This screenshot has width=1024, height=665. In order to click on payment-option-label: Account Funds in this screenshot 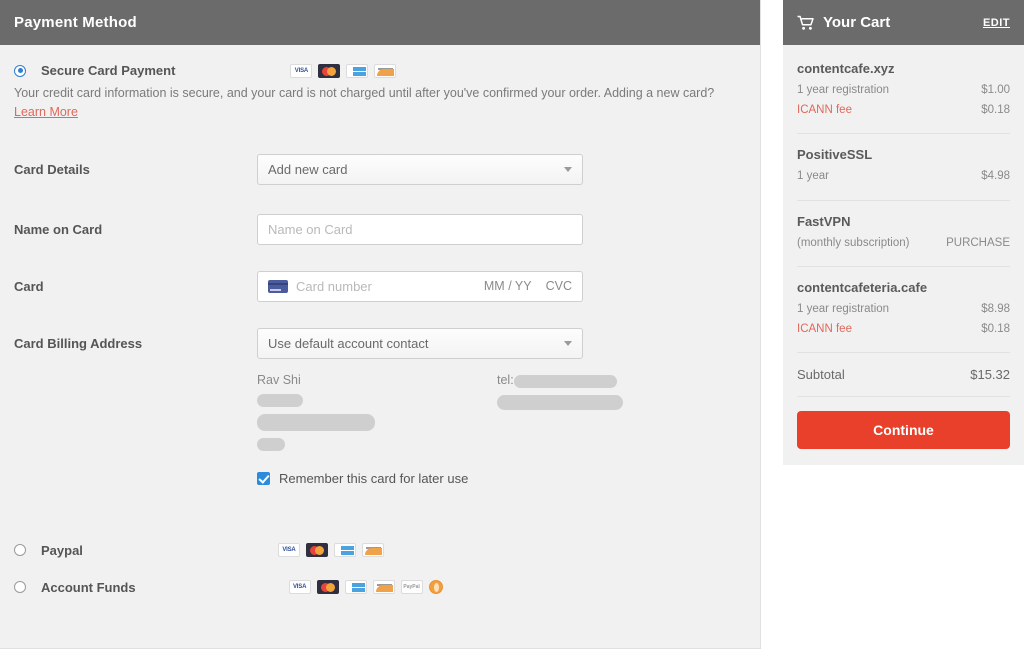, I will do `click(88, 587)`.